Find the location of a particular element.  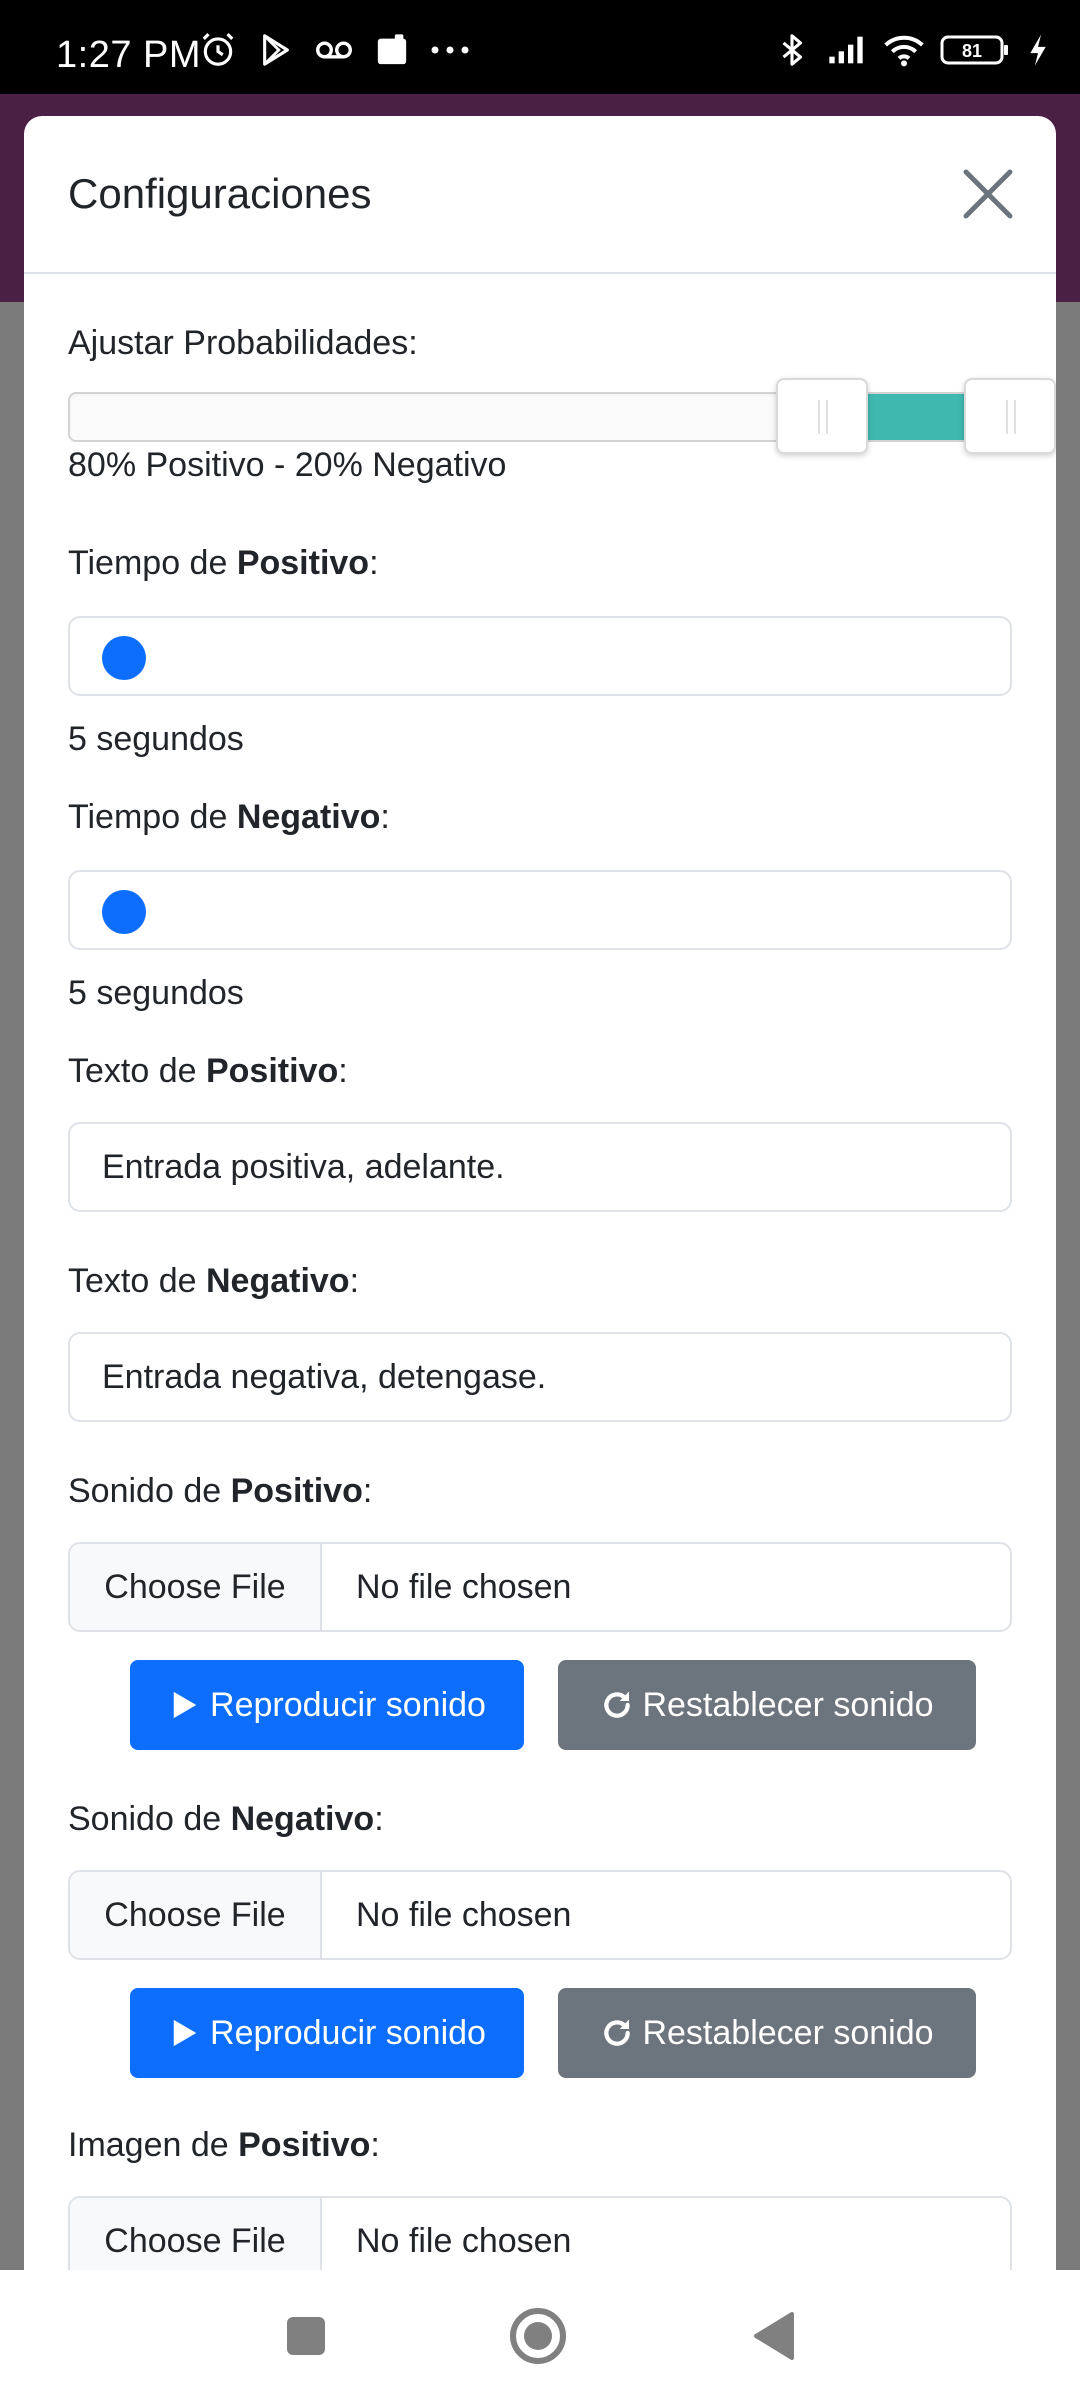

positive-time-label: Tiempo de Positivo: is located at coordinates (223, 563).